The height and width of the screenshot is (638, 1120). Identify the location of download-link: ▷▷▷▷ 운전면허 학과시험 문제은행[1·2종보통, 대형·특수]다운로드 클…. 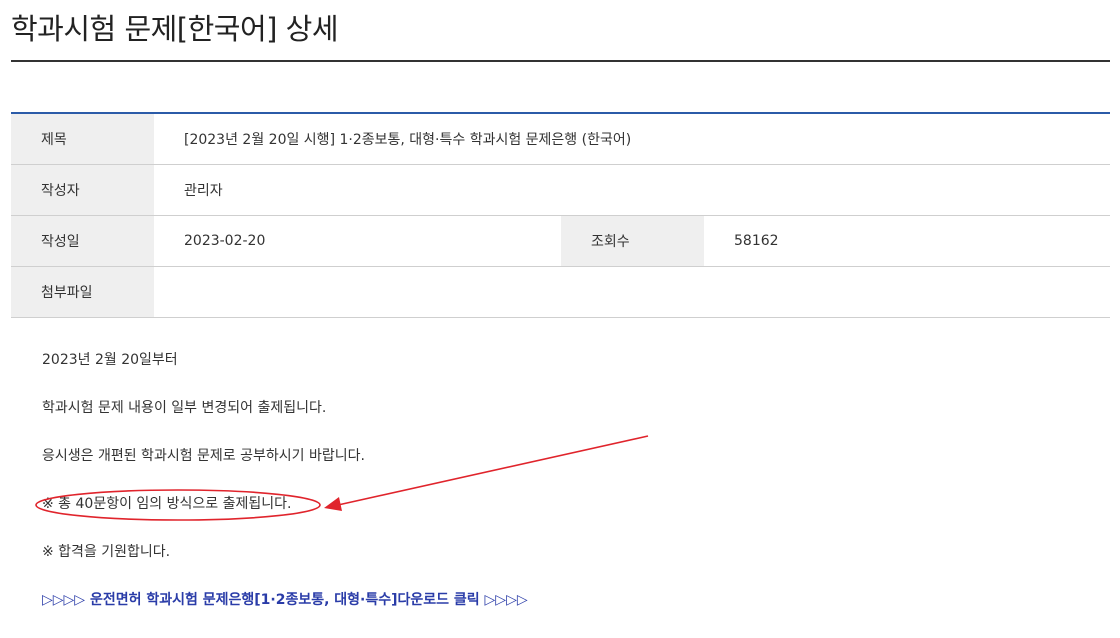
(285, 600).